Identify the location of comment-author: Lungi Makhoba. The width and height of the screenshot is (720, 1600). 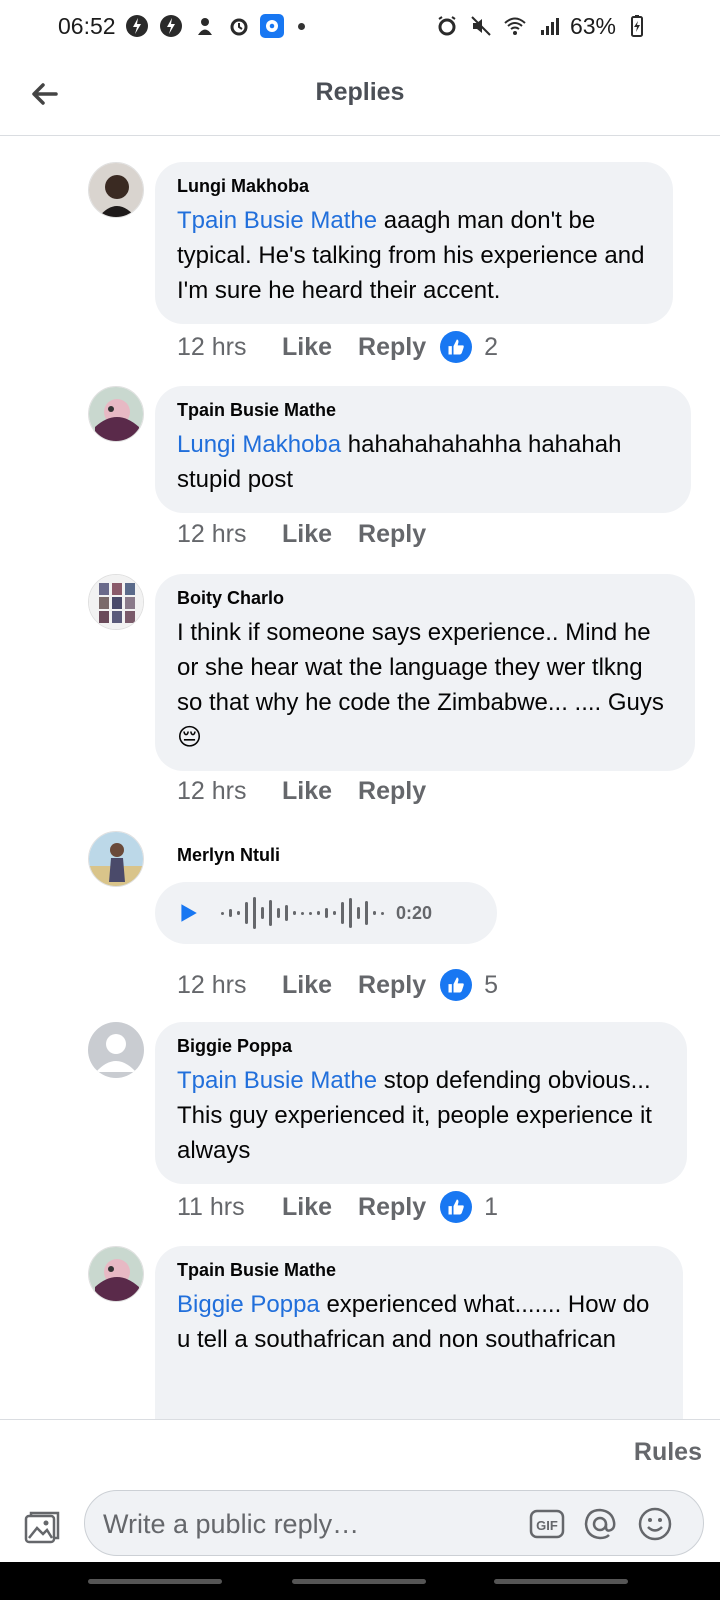
(414, 186).